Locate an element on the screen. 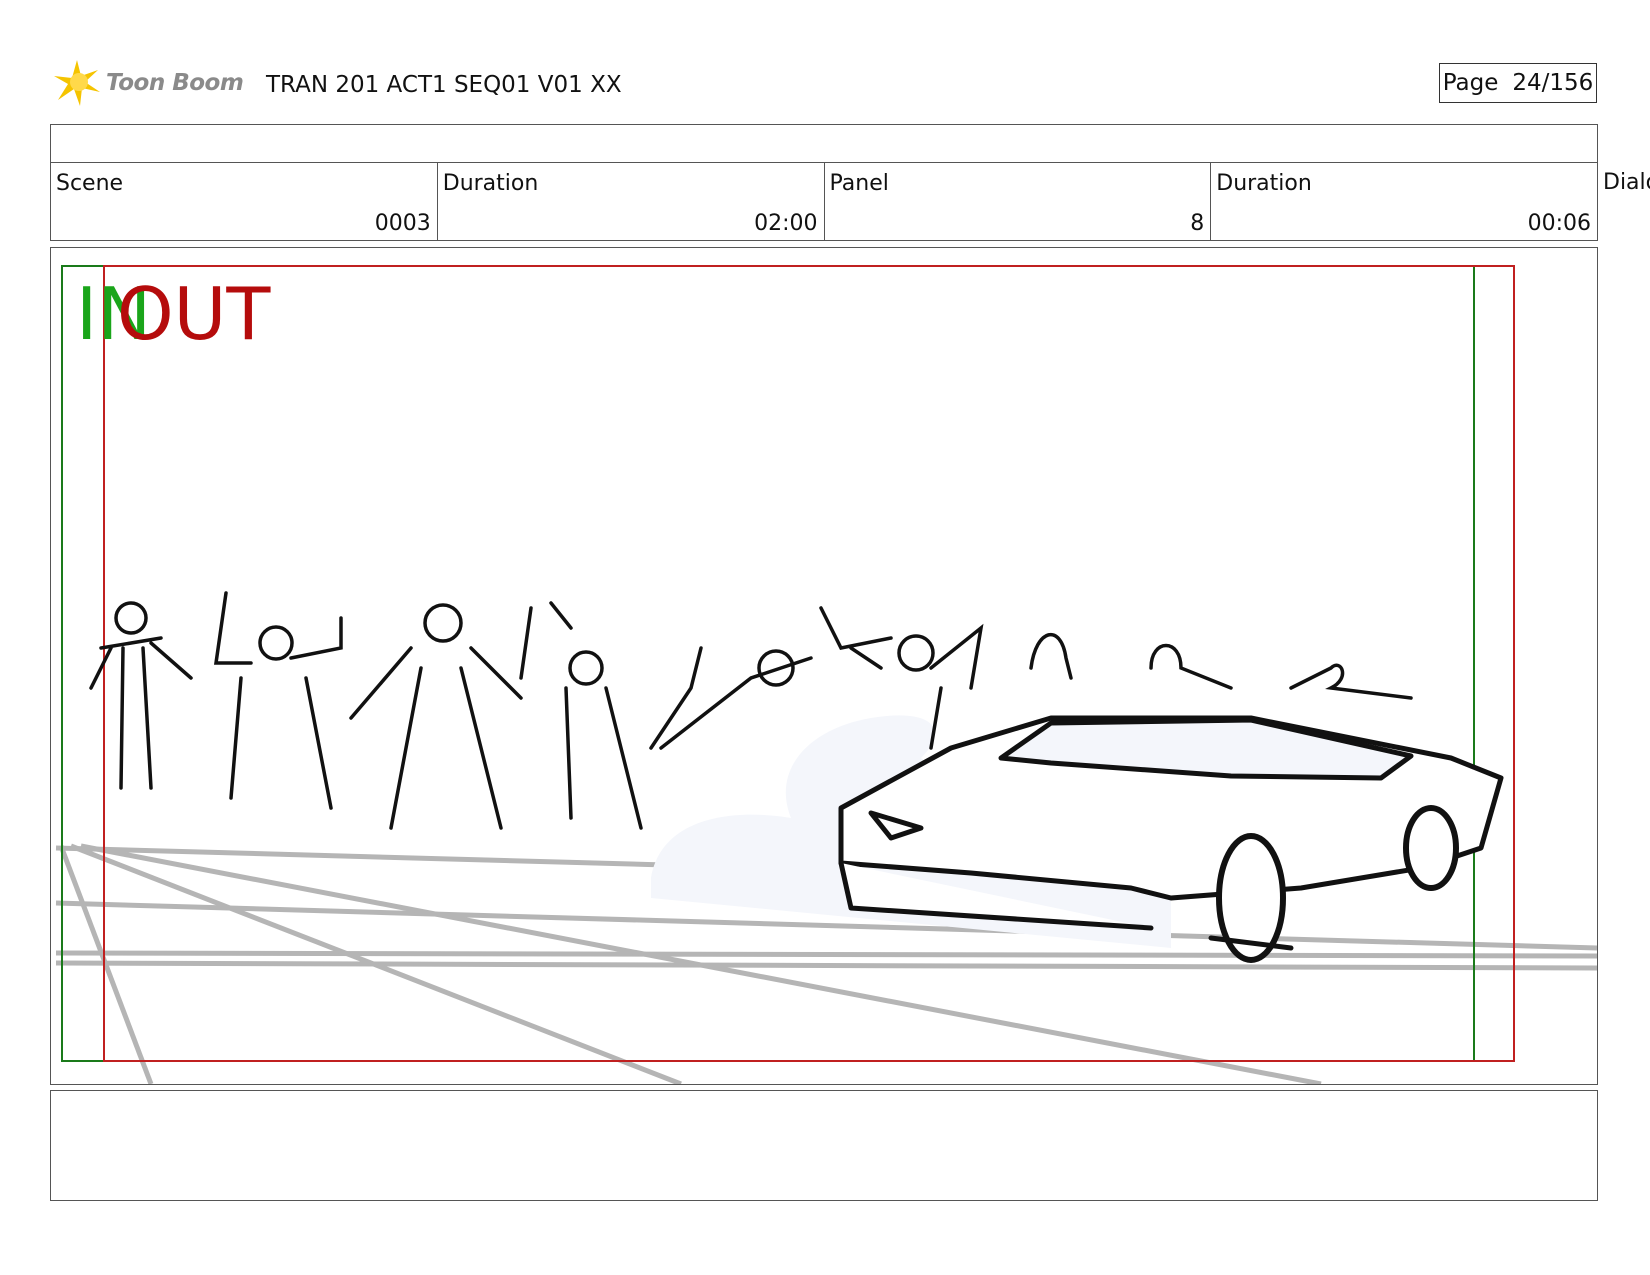 The width and height of the screenshot is (1650, 1275). page-label: Page is located at coordinates (1470, 83).